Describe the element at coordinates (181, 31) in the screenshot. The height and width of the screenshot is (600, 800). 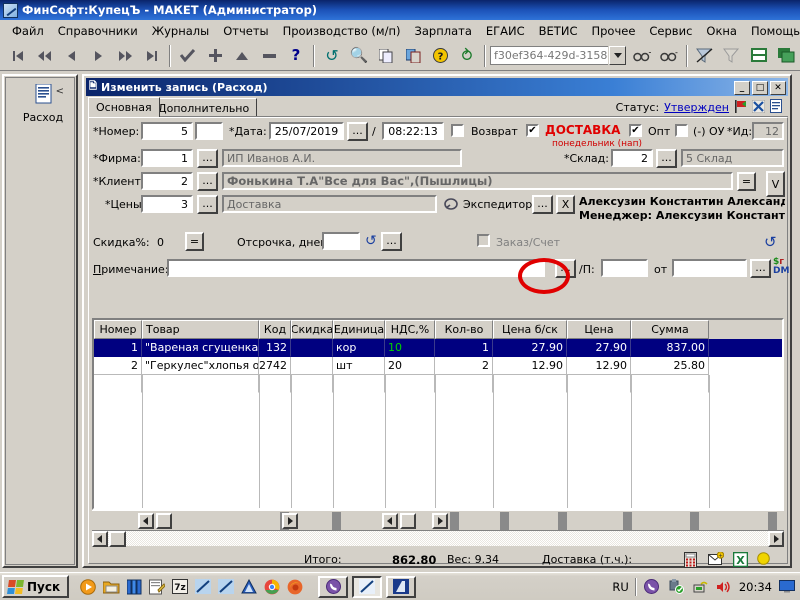
I see `menu-item-journals: Журналы` at that location.